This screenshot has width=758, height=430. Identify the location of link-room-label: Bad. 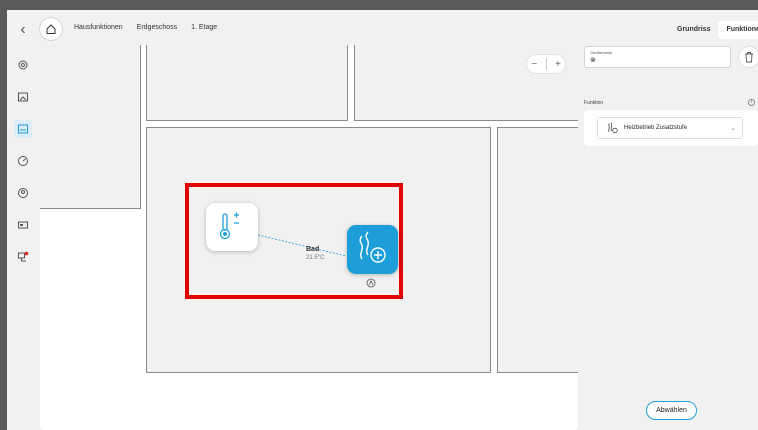
(313, 249).